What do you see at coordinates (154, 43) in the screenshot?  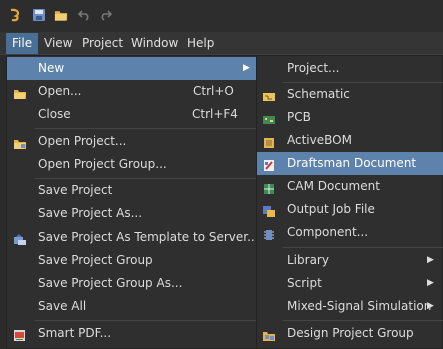 I see `menu-window: Window` at bounding box center [154, 43].